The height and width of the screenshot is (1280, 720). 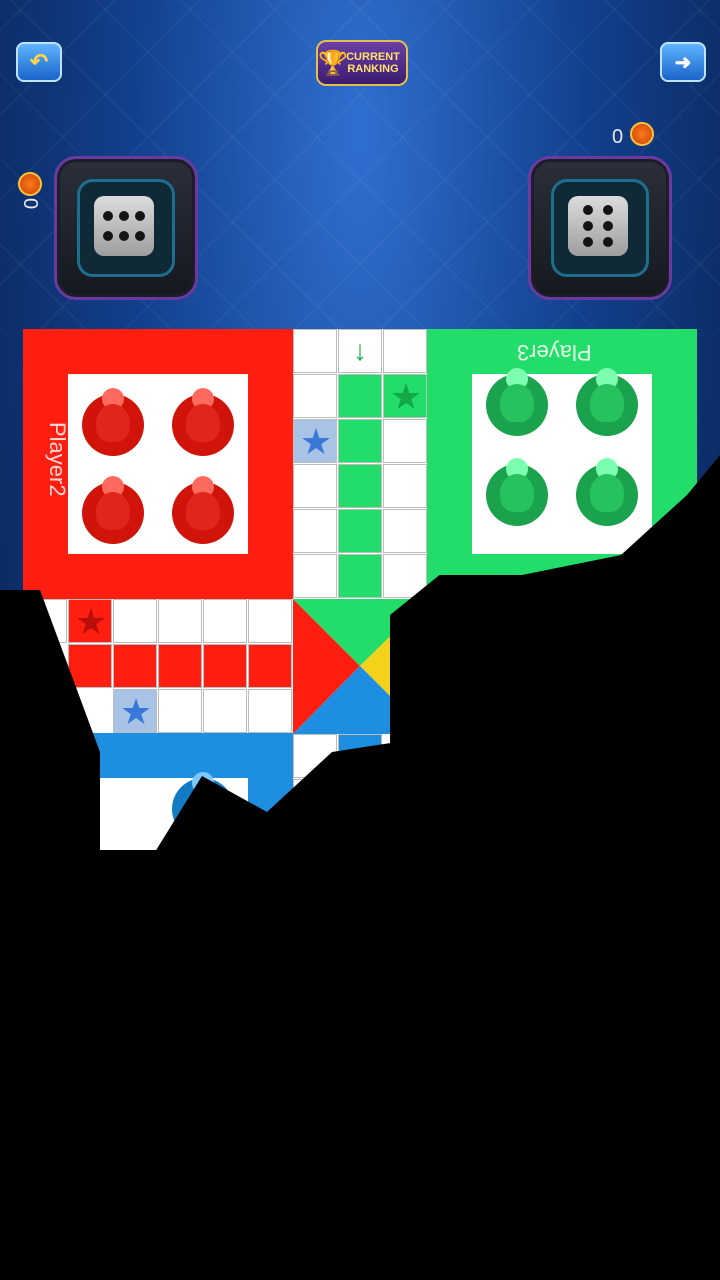 I want to click on red-star-icon: ★, so click(x=91, y=621).